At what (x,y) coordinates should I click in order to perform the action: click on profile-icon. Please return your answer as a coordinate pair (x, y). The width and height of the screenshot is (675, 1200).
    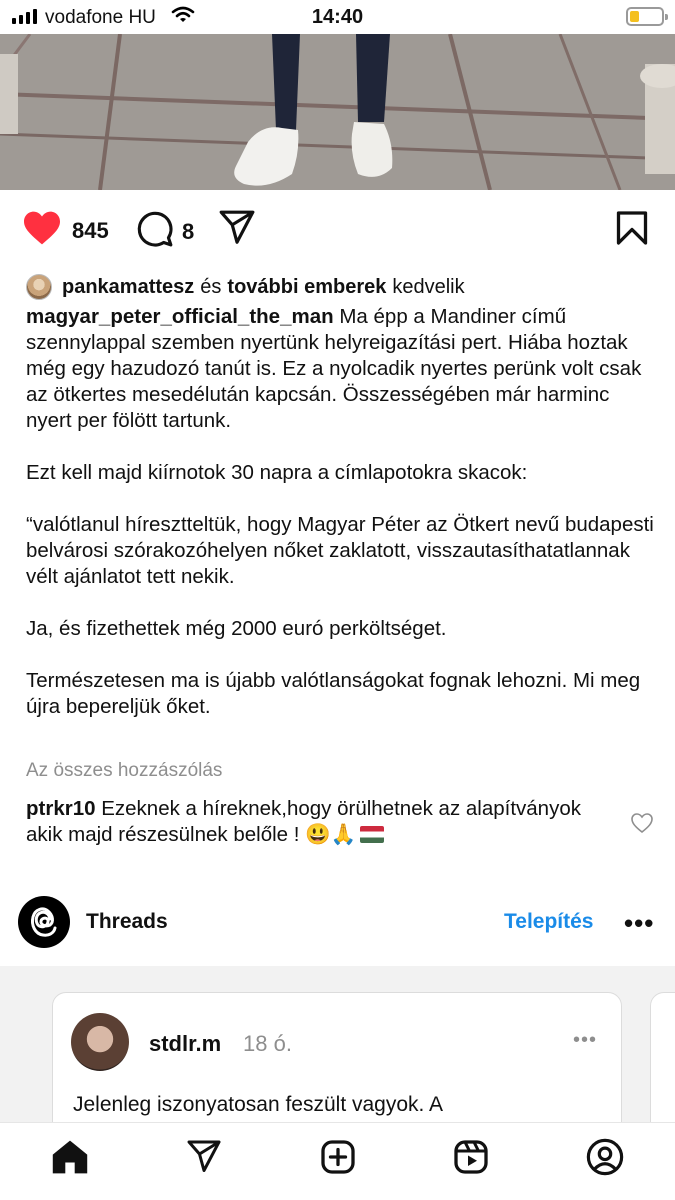
    Looking at the image, I should click on (605, 1159).